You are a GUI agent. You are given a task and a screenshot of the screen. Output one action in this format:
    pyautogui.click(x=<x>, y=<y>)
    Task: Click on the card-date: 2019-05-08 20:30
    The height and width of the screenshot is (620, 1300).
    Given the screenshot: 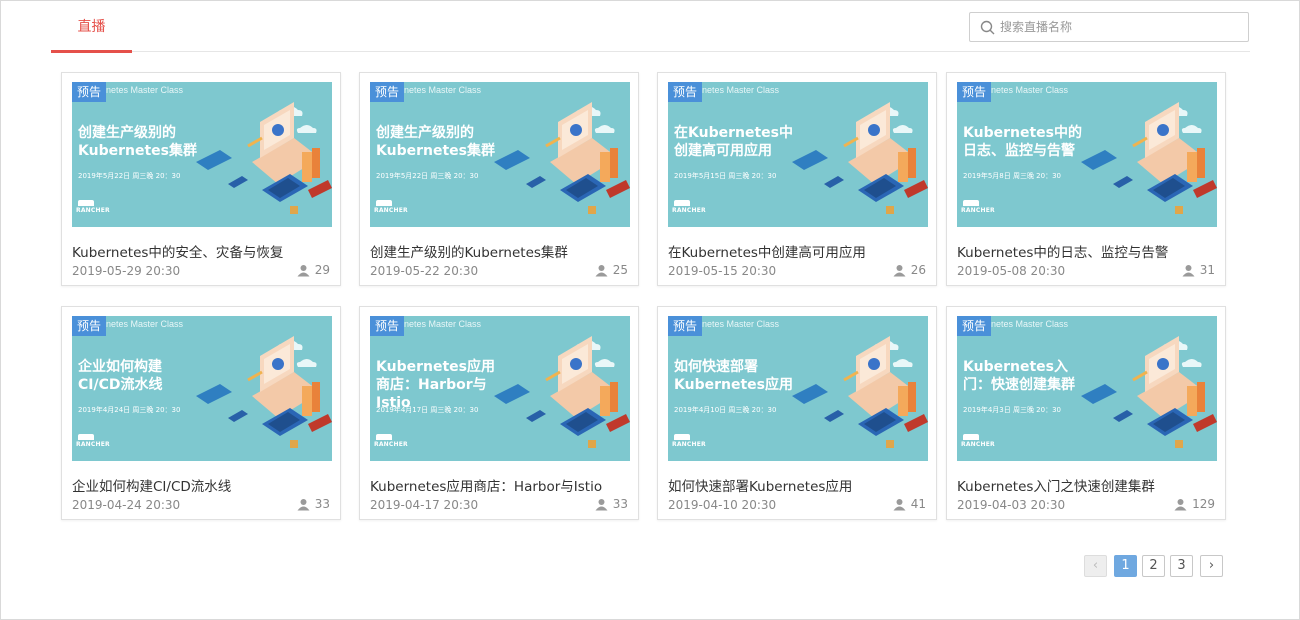 What is the action you would take?
    pyautogui.click(x=1011, y=271)
    